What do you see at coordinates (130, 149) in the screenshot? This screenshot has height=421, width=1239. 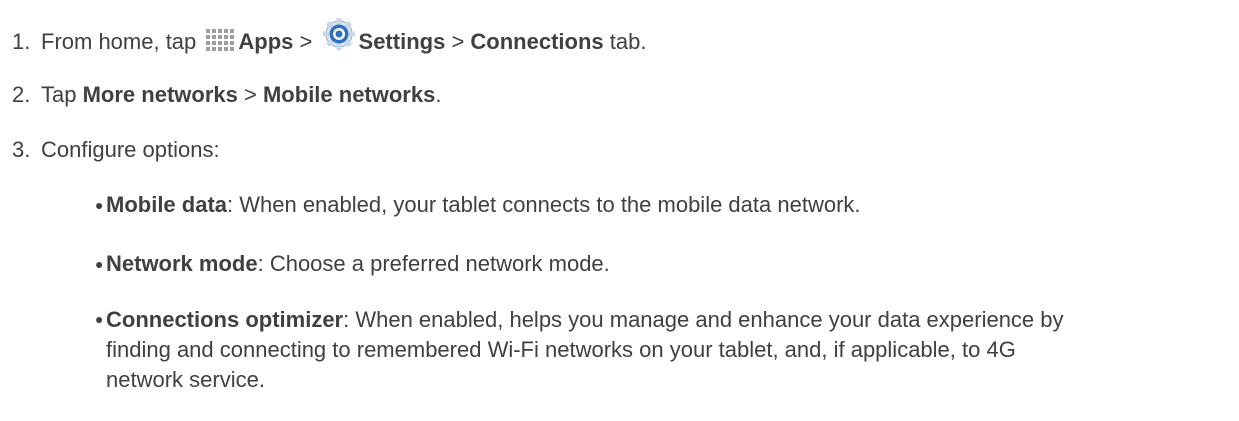 I see `step-text: Configure options:` at bounding box center [130, 149].